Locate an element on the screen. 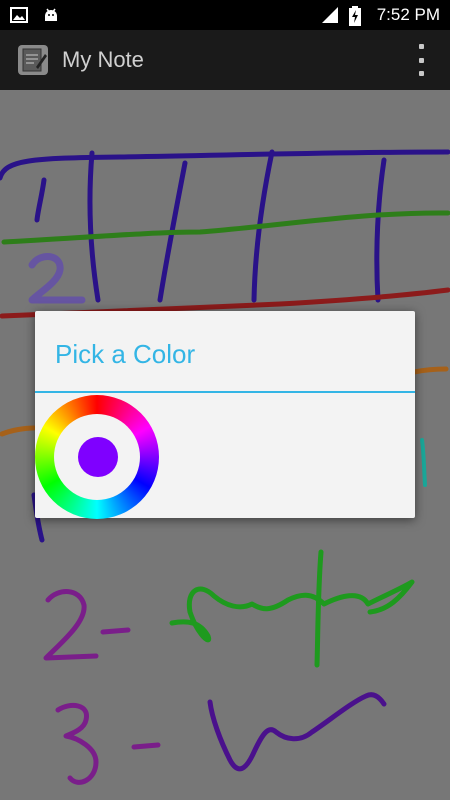 This screenshot has width=450, height=800. android-notification-icon is located at coordinates (51, 15).